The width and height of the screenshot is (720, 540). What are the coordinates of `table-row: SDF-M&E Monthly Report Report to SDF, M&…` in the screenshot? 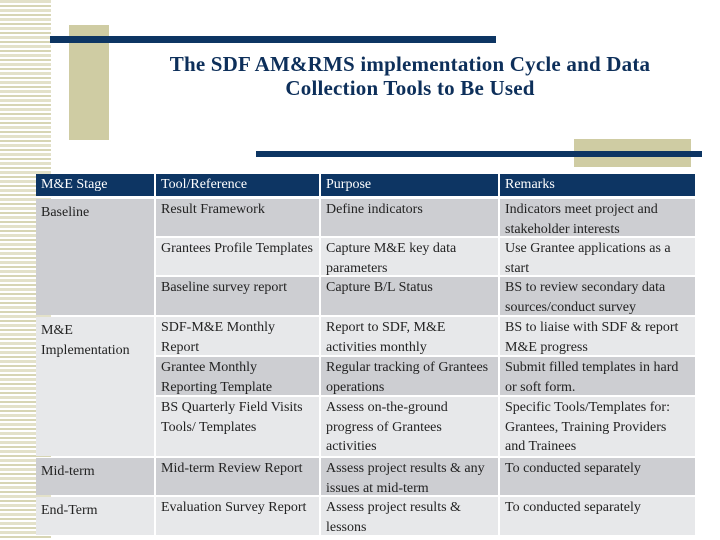 It's located at (425, 336).